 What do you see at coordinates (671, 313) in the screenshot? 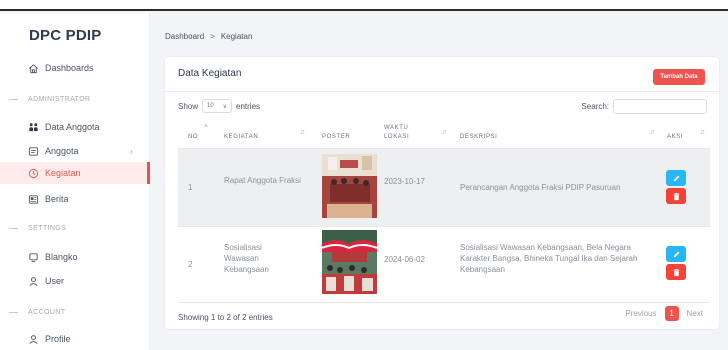
I see `page-1-button: 1` at bounding box center [671, 313].